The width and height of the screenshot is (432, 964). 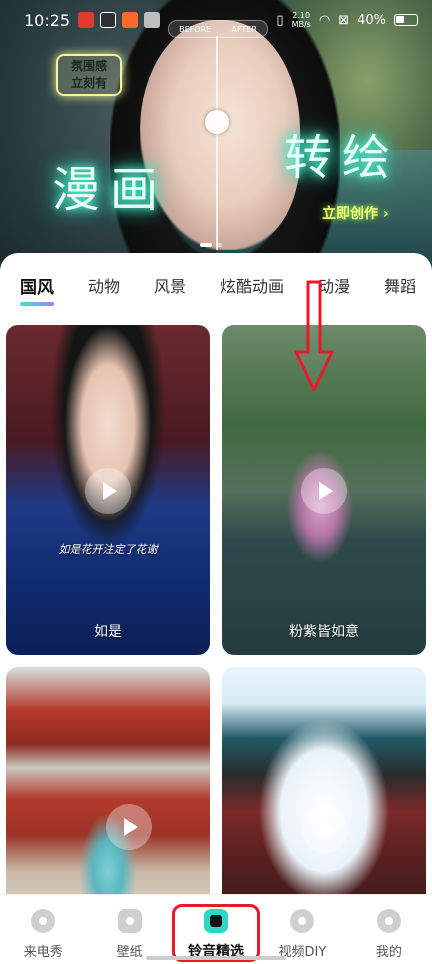 I want to click on card-subtitle: 如是花开注定了花谢, so click(x=108, y=549).